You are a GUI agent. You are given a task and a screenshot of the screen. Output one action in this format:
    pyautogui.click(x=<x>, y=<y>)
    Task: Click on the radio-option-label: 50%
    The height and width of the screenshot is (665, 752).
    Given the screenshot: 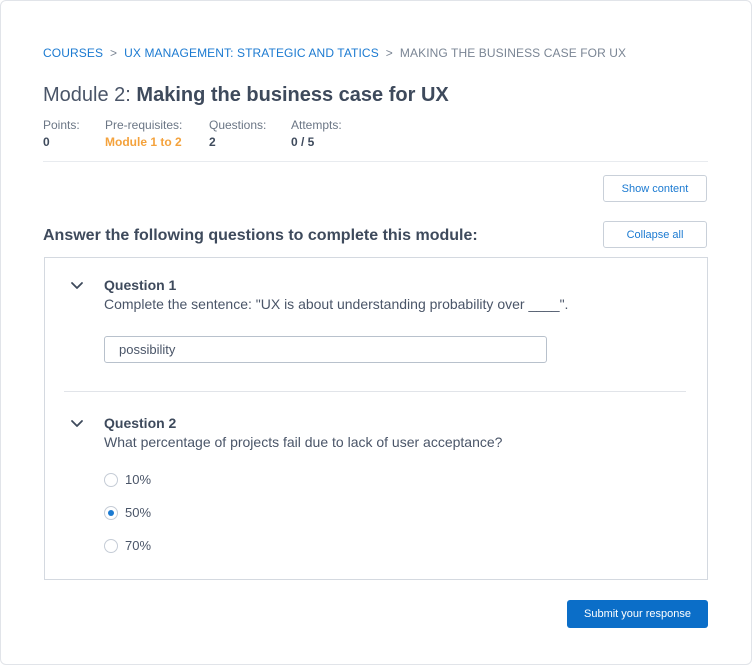 What is the action you would take?
    pyautogui.click(x=138, y=512)
    